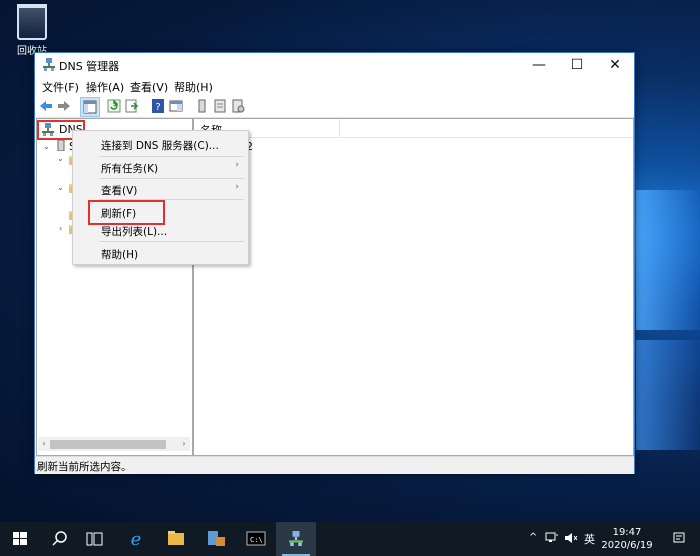  I want to click on file-explorer-icon, so click(176, 539).